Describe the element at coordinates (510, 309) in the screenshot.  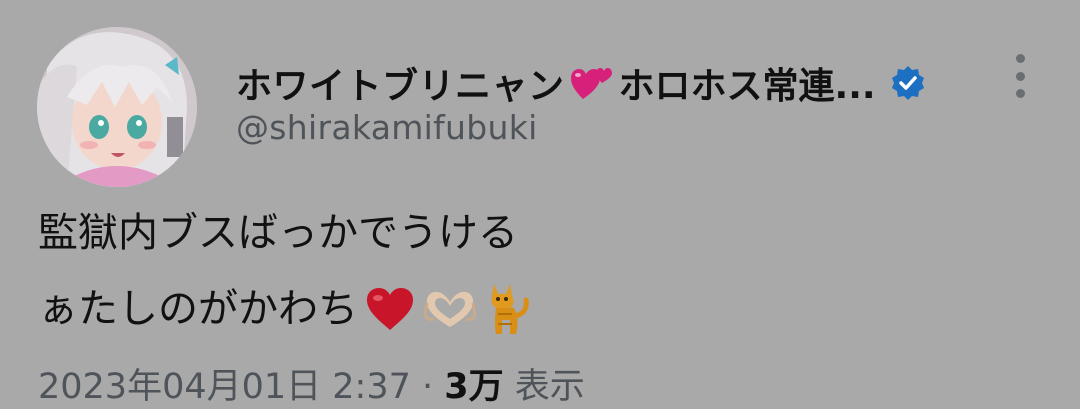
I see `cat-emoji` at that location.